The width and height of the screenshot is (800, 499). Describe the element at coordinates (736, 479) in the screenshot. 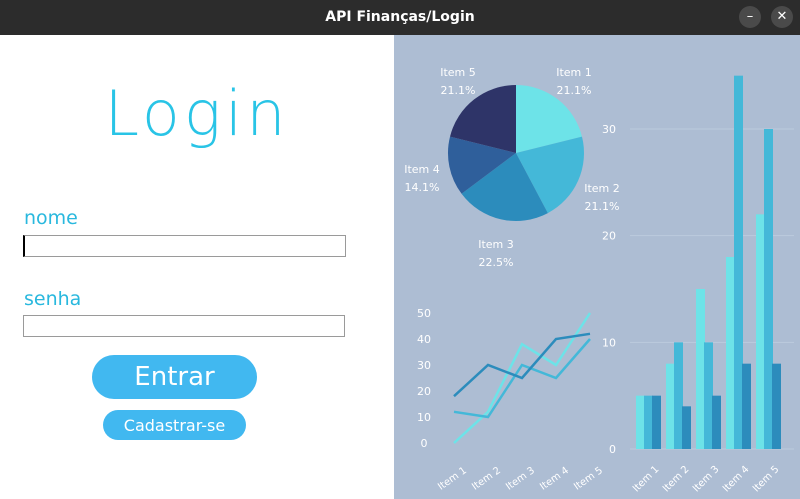

I see `bar-x-tick: Item 4` at that location.